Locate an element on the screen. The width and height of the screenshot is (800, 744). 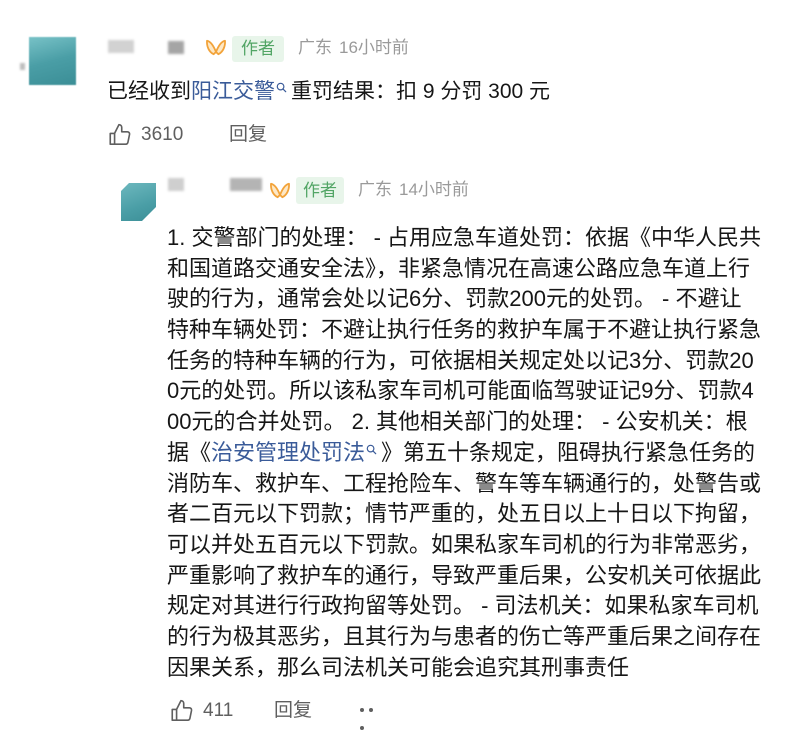
keyword-search-link: 阳江交警 is located at coordinates (233, 91).